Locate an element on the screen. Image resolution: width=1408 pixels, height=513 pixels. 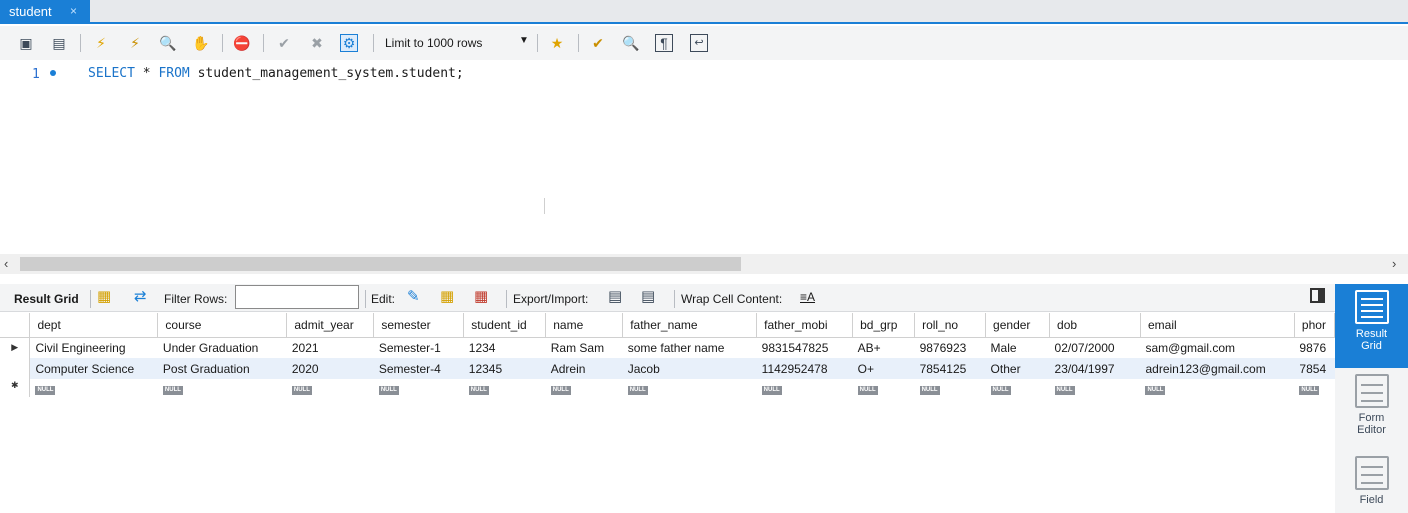
find-icon: 🔍 is located at coordinates (631, 43).